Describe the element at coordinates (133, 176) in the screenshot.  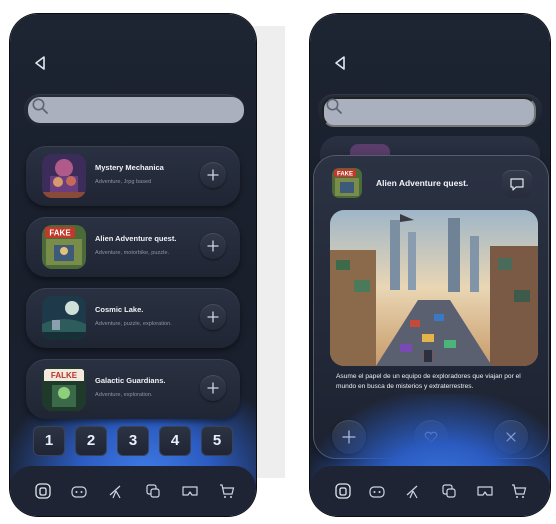
I see `game-card-mystery-mechanica: Mystery Mechanica Adventure, Jrpg based` at that location.